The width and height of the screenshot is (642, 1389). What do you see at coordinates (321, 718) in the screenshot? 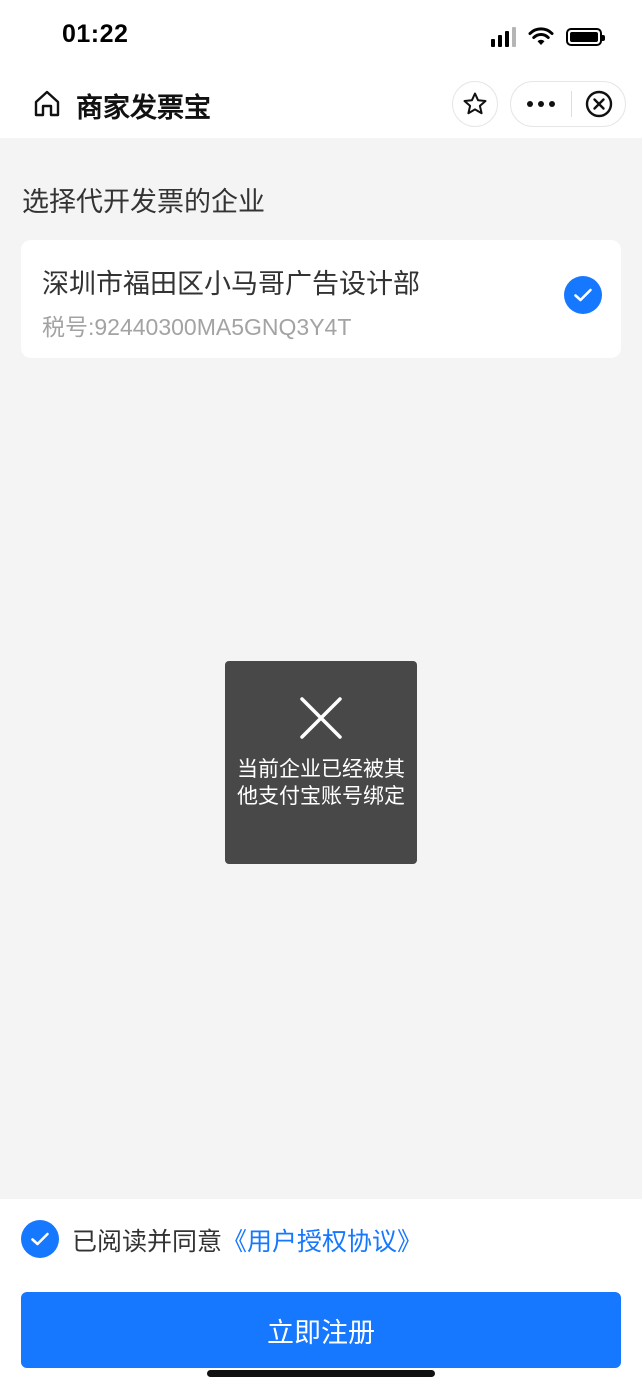
I see `close-icon` at bounding box center [321, 718].